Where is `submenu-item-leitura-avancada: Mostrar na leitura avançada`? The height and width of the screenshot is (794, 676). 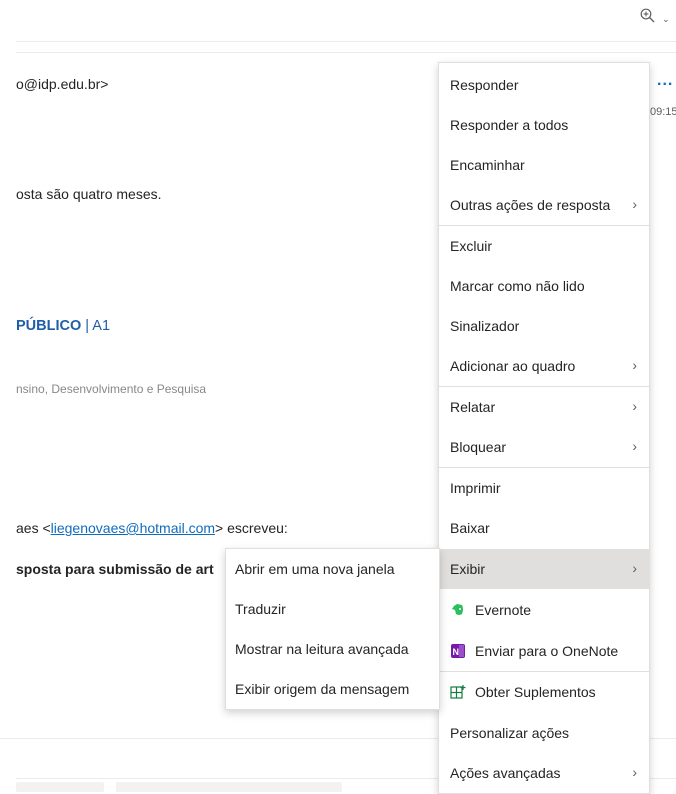
submenu-item-leitura-avancada: Mostrar na leitura avançada is located at coordinates (332, 649).